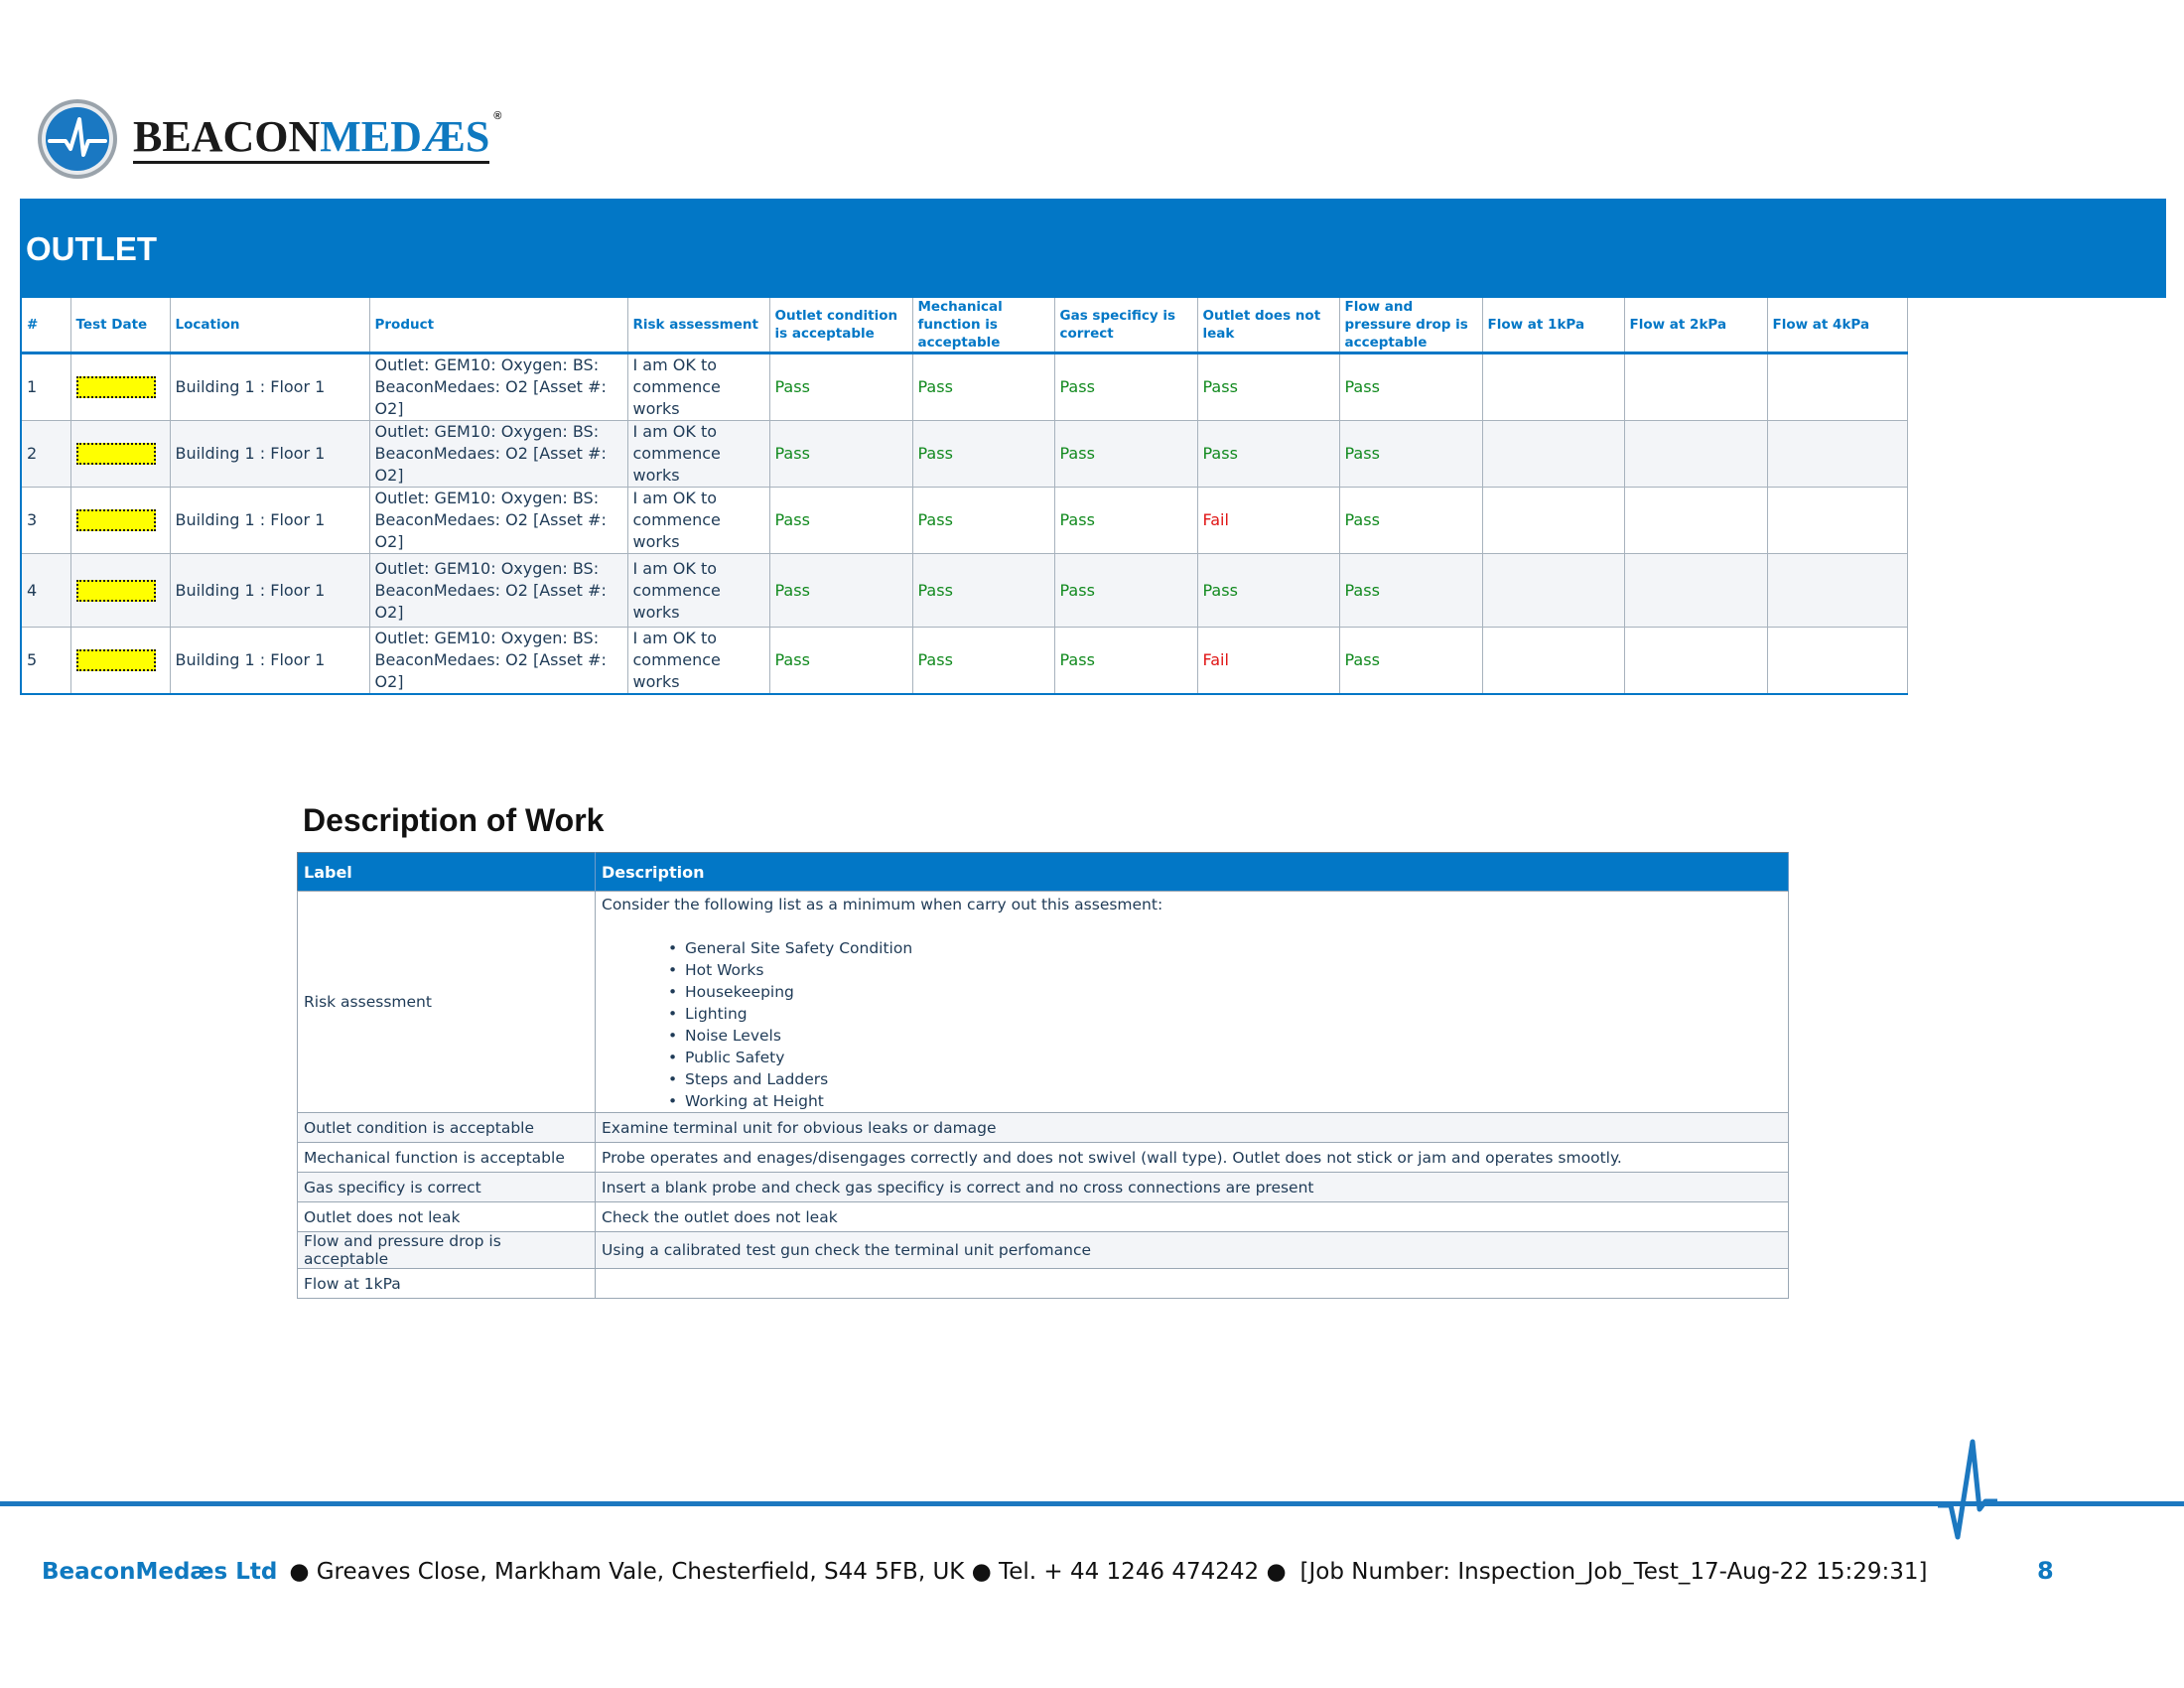 The width and height of the screenshot is (2184, 1688). I want to click on description-header-row: Label Description, so click(1043, 872).